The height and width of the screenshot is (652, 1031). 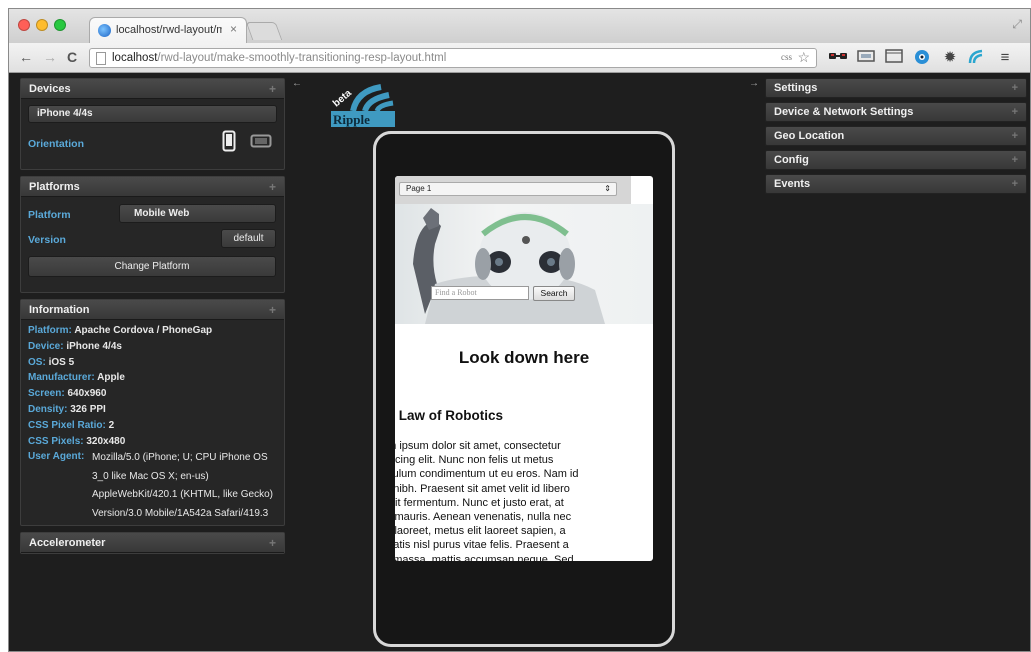 I want to click on css-badge-icon: css, so click(x=786, y=57).